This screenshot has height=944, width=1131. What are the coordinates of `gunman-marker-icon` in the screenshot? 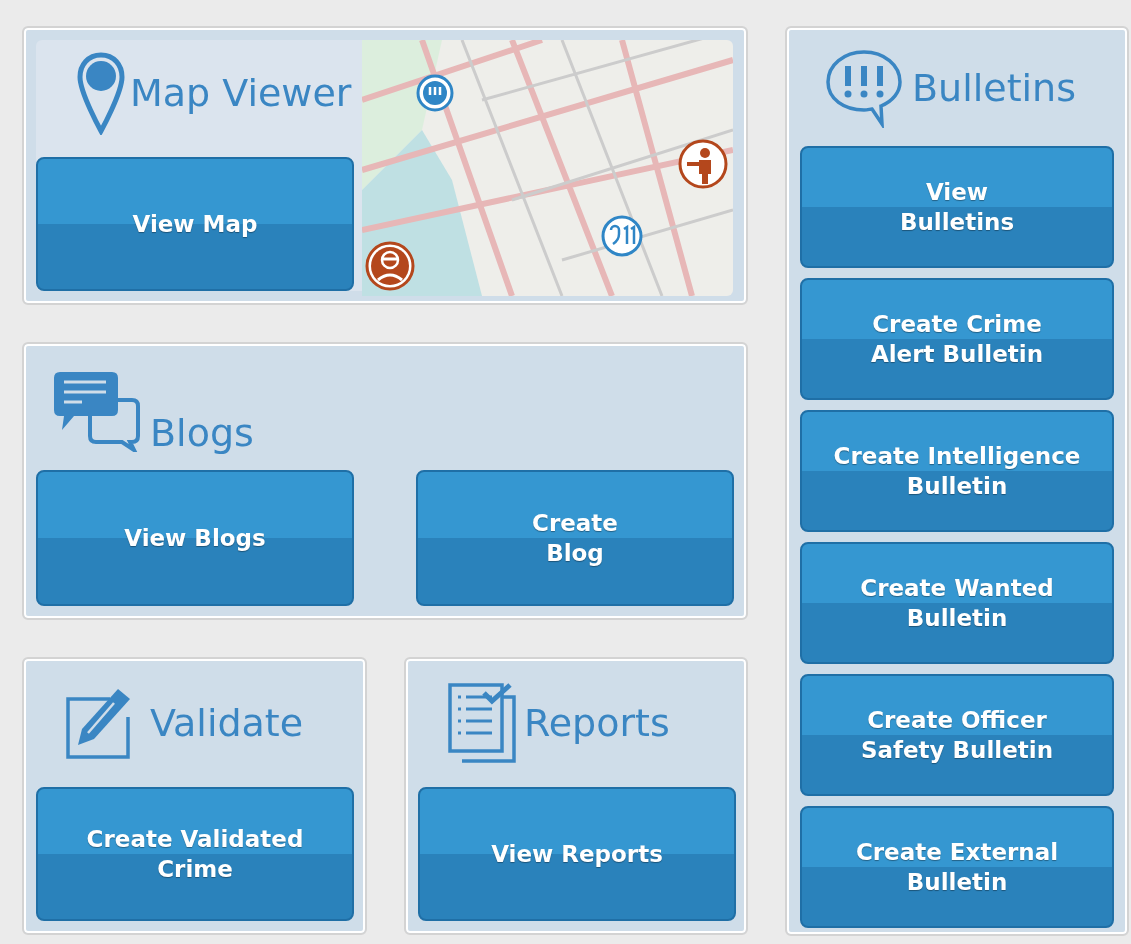 It's located at (703, 164).